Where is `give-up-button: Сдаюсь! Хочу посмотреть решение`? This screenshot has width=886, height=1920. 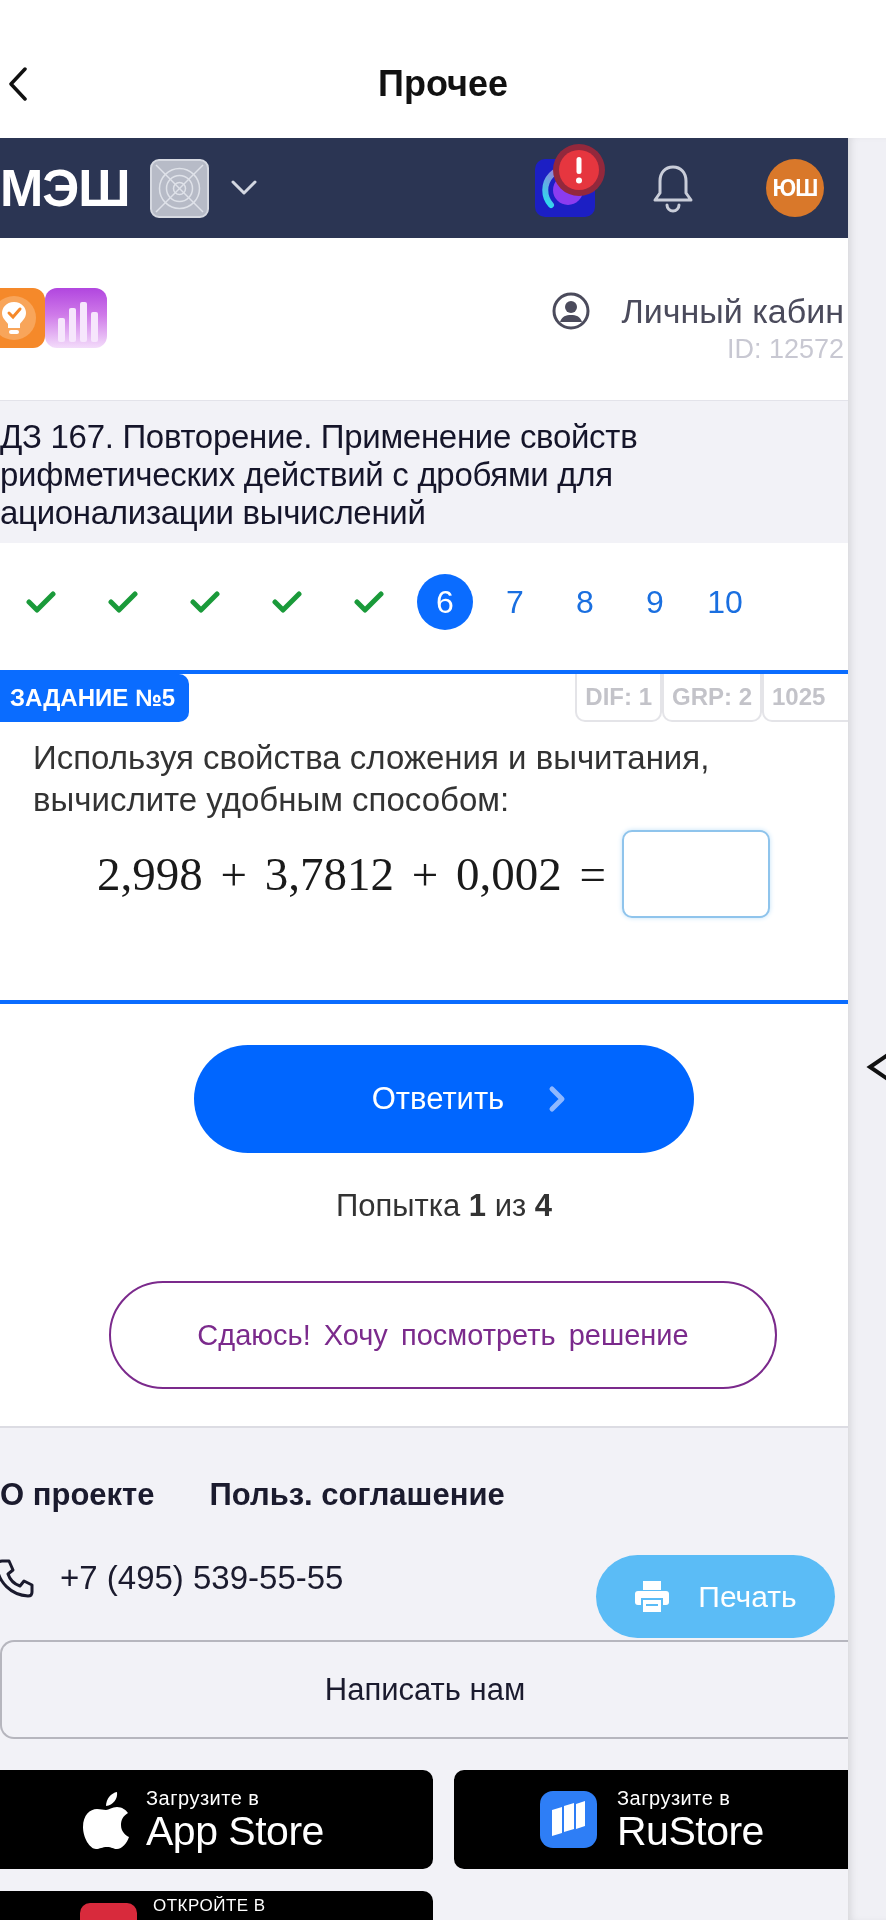
give-up-button: Сдаюсь! Хочу посмотреть решение is located at coordinates (443, 1335).